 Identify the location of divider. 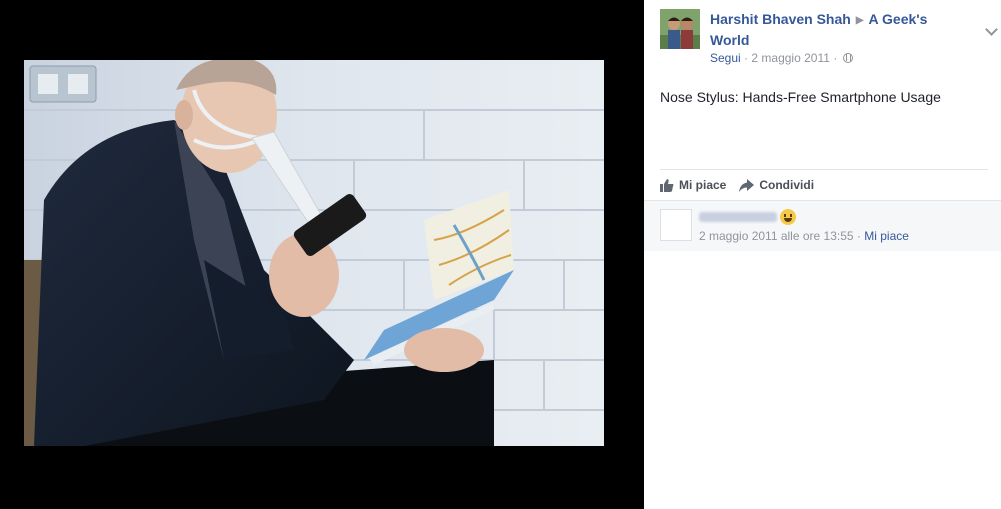
(824, 169).